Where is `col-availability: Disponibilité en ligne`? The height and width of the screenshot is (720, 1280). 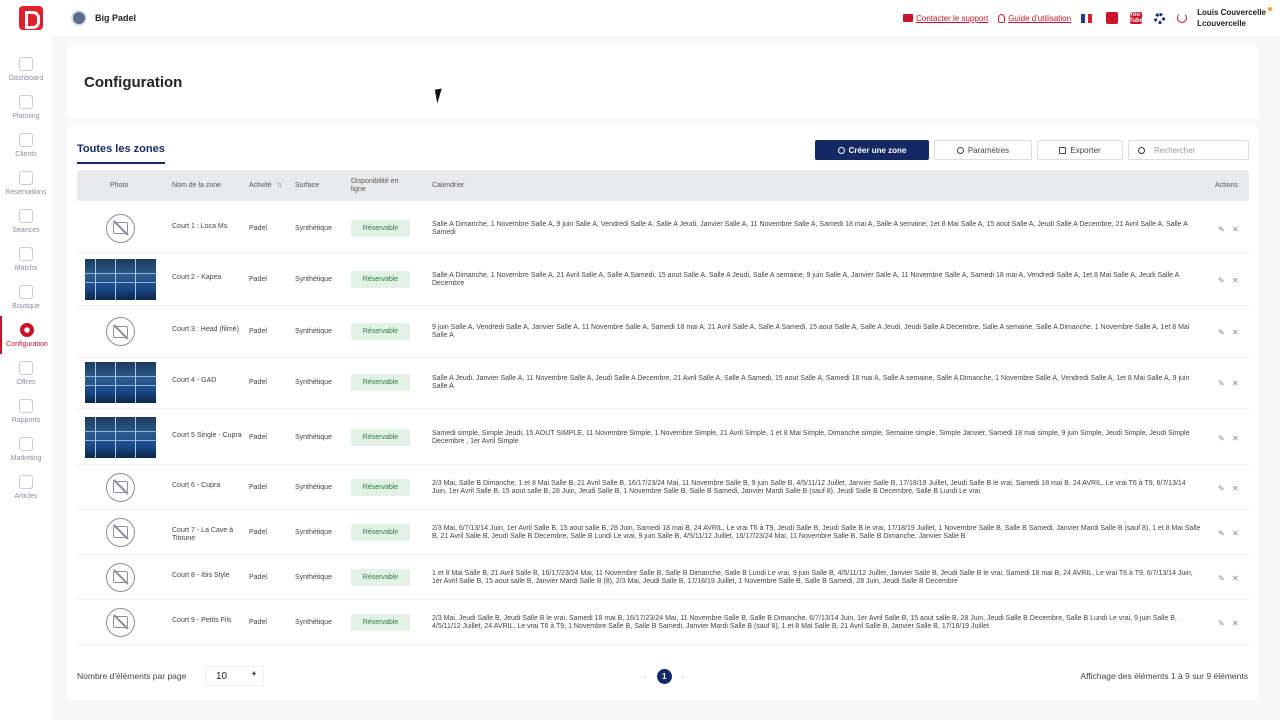 col-availability: Disponibilité en ligne is located at coordinates (381, 185).